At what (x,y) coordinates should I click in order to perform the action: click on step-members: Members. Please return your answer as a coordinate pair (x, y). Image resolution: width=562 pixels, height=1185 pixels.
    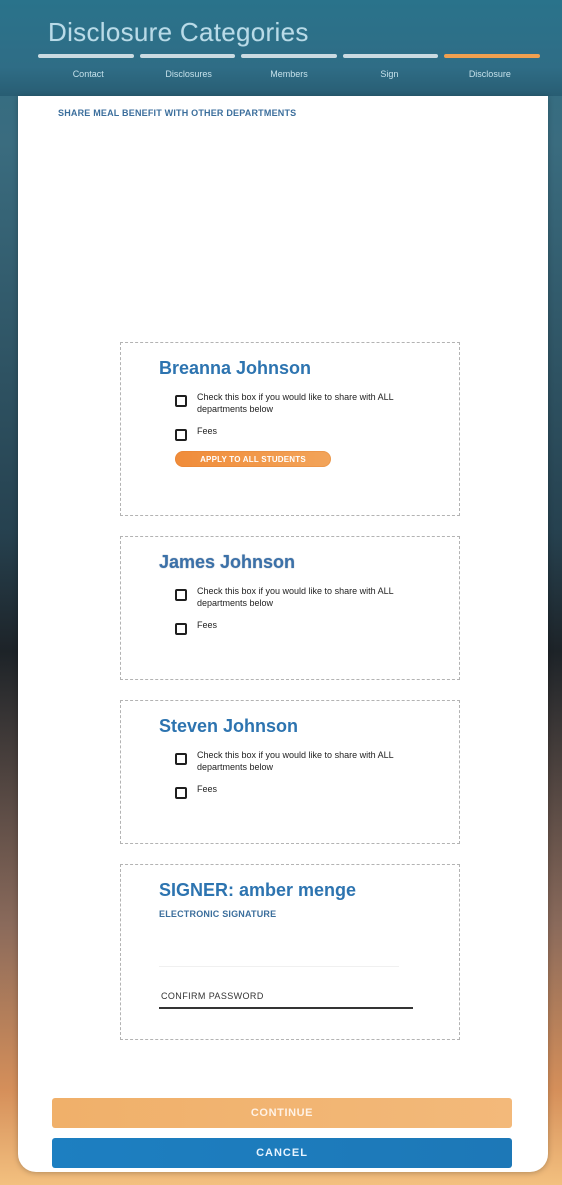
    Looking at the image, I should click on (289, 74).